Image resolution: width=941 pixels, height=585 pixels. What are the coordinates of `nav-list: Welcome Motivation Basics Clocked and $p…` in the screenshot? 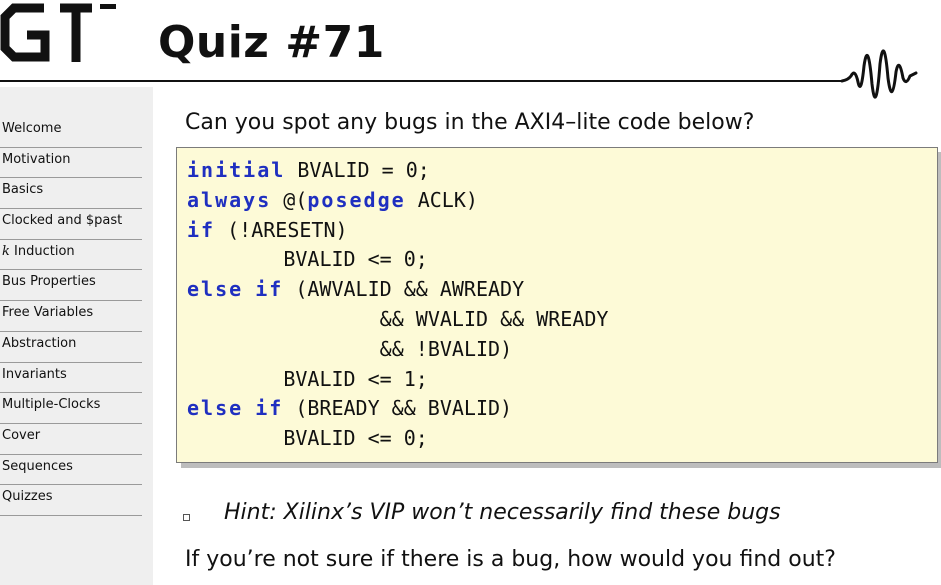 It's located at (71, 316).